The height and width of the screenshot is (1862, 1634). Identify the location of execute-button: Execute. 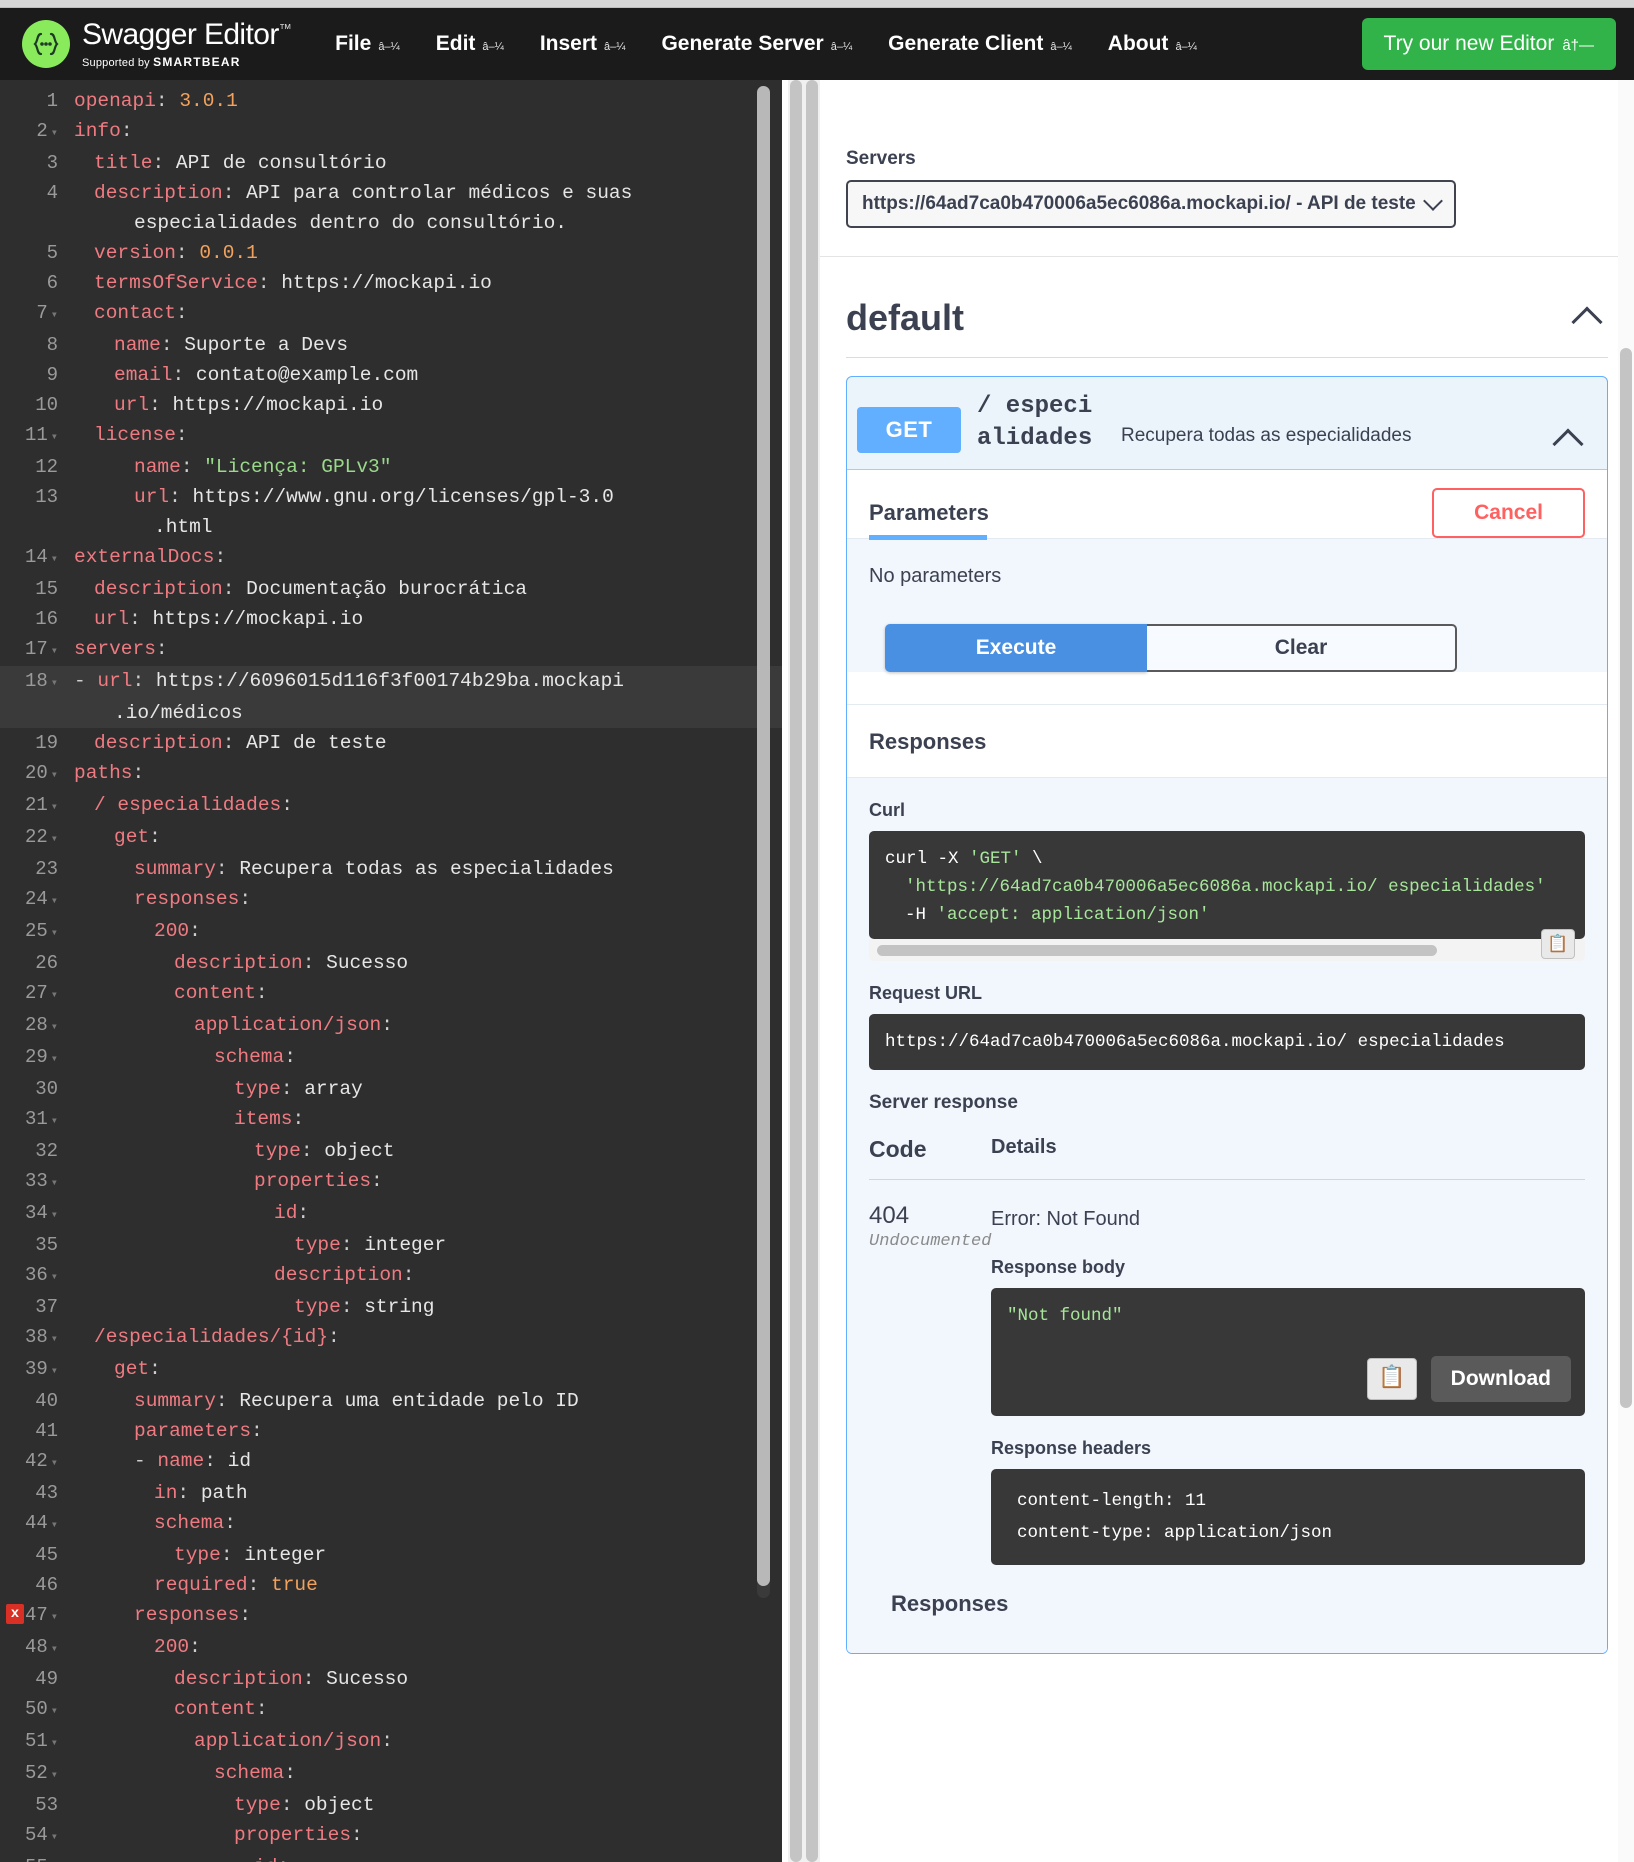
(1016, 648).